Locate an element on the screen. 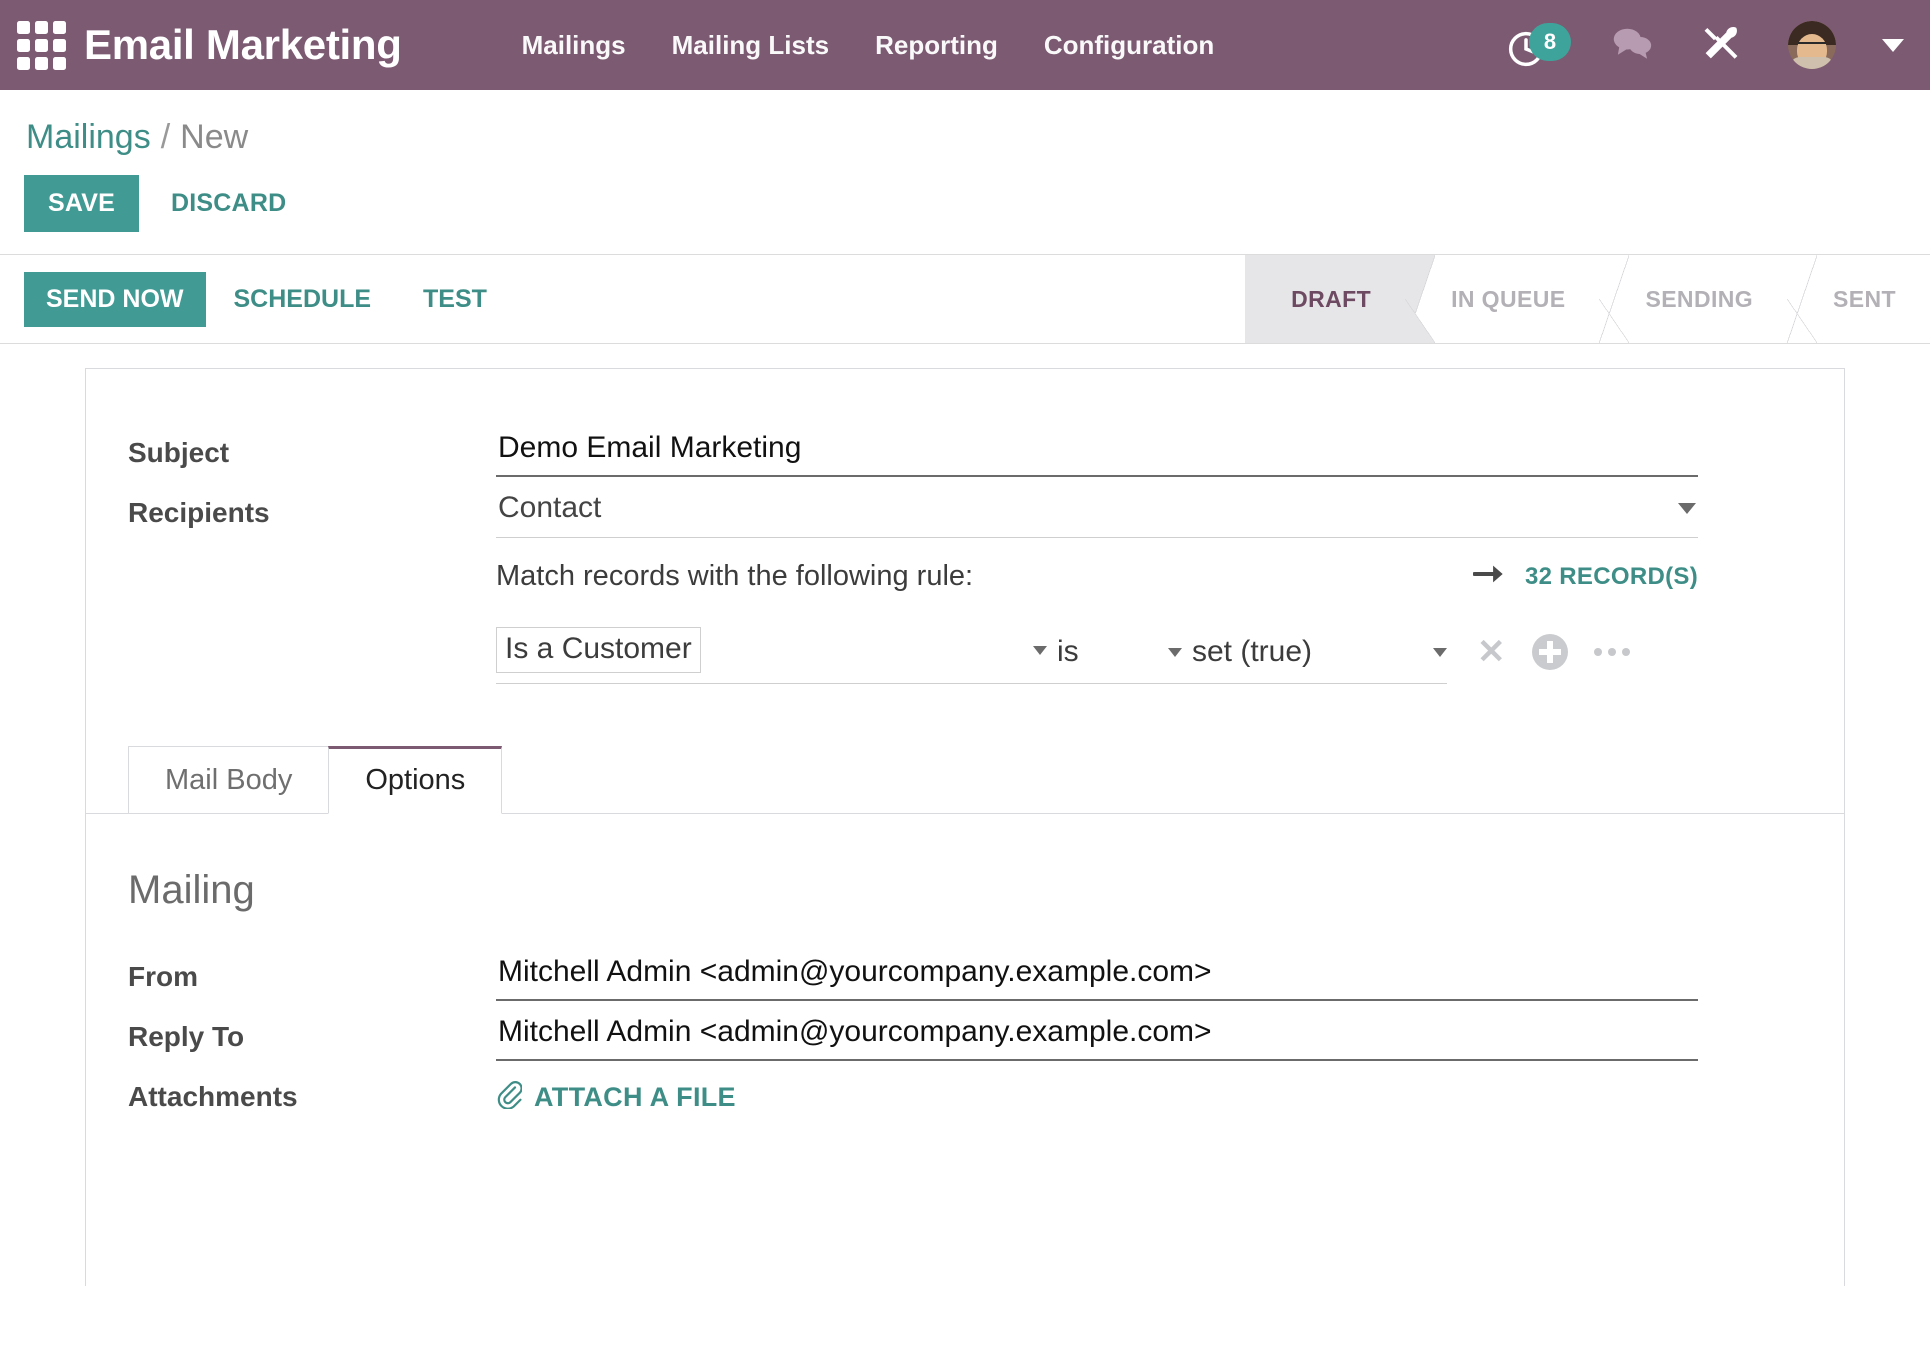 Image resolution: width=1930 pixels, height=1356 pixels. recipients-selected-value: Contact is located at coordinates (550, 507).